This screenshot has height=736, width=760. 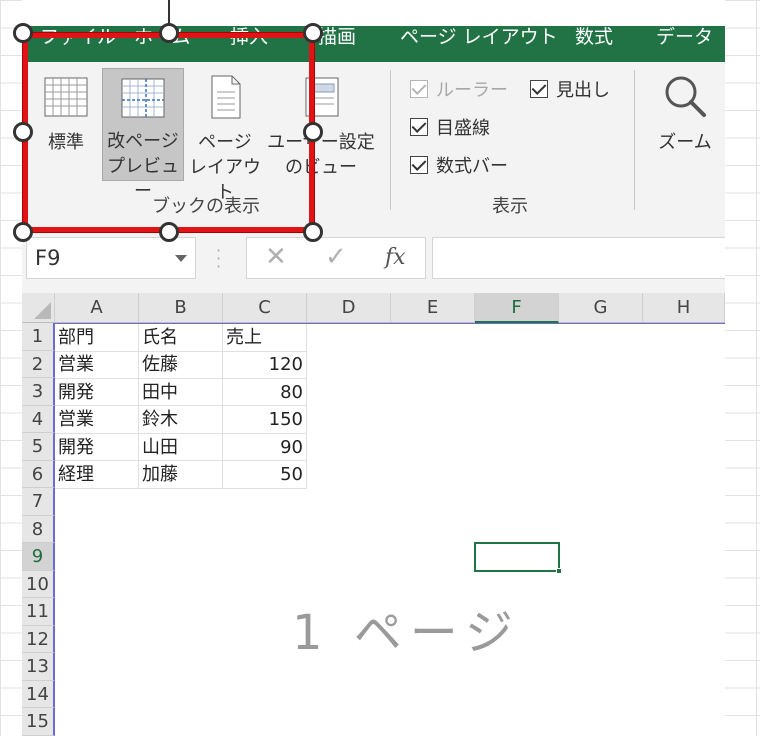 What do you see at coordinates (265, 447) in the screenshot?
I see `cell: 90` at bounding box center [265, 447].